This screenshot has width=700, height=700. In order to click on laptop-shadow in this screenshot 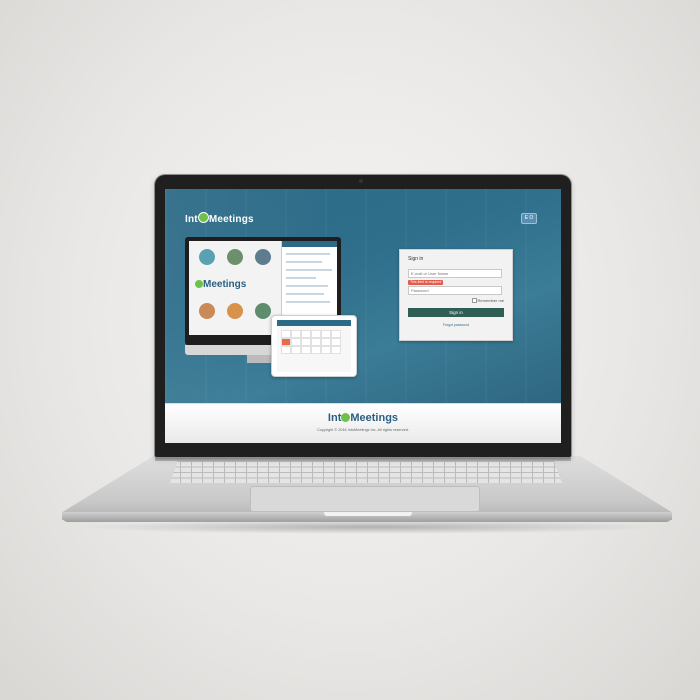, I will do `click(370, 527)`.